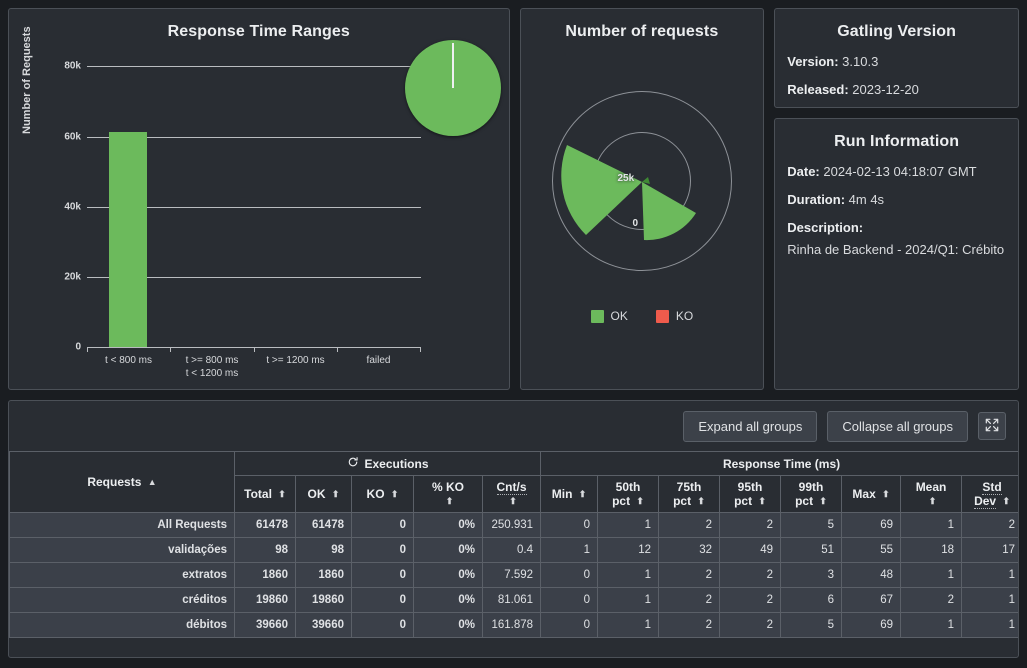 The width and height of the screenshot is (1027, 668). I want to click on column-header-requests: Requests ▲, so click(122, 482).